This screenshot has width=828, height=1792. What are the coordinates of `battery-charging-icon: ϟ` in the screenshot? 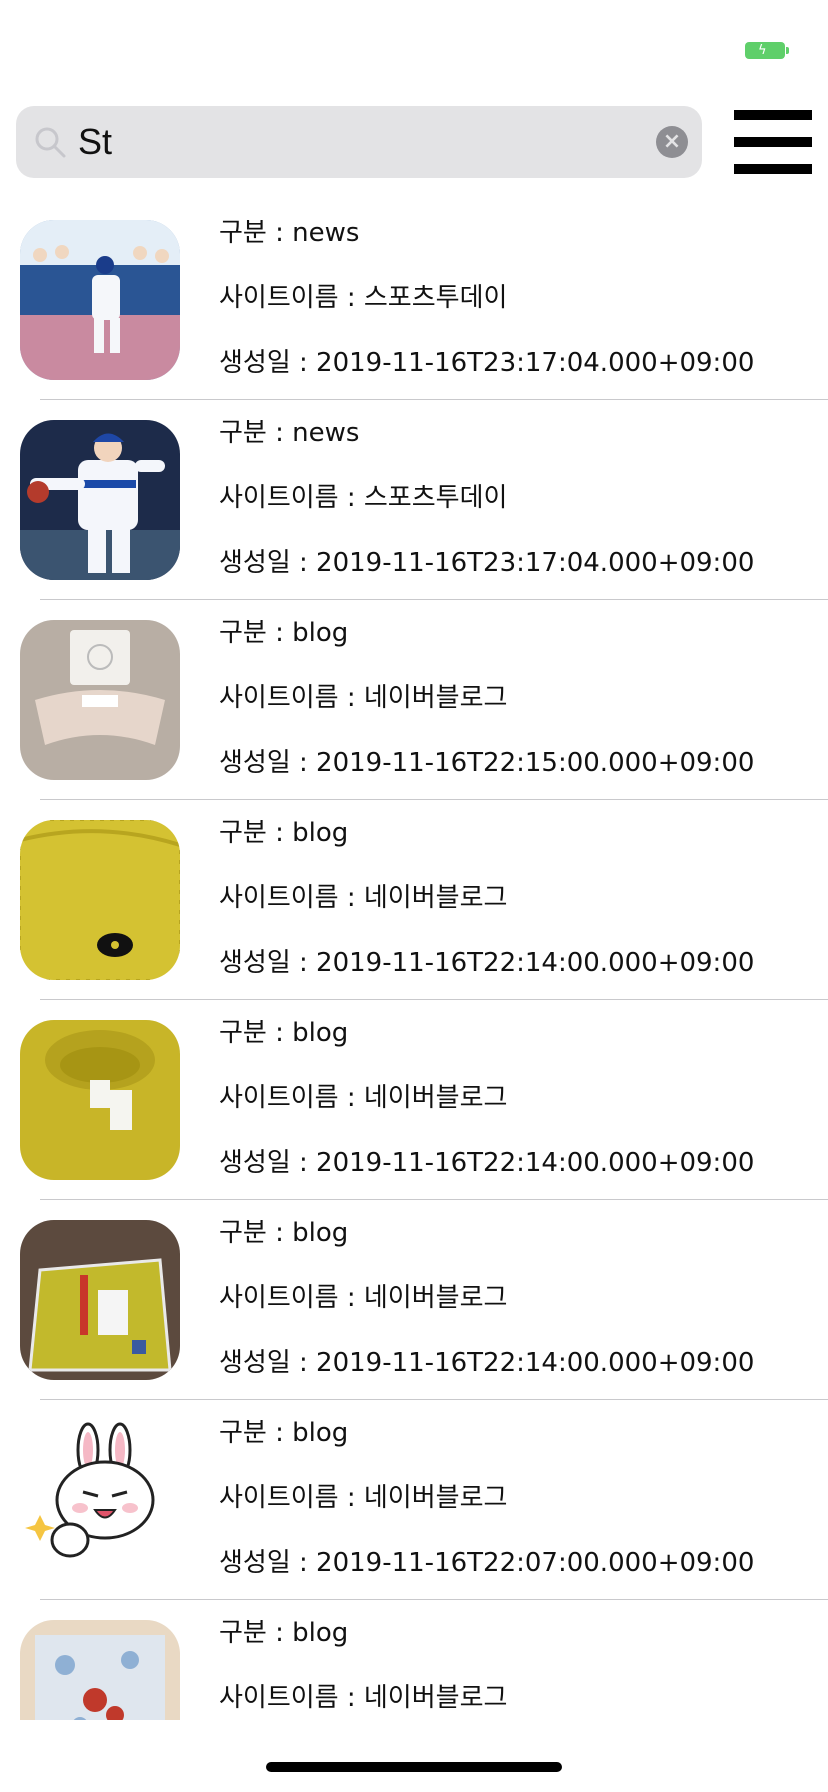 It's located at (767, 50).